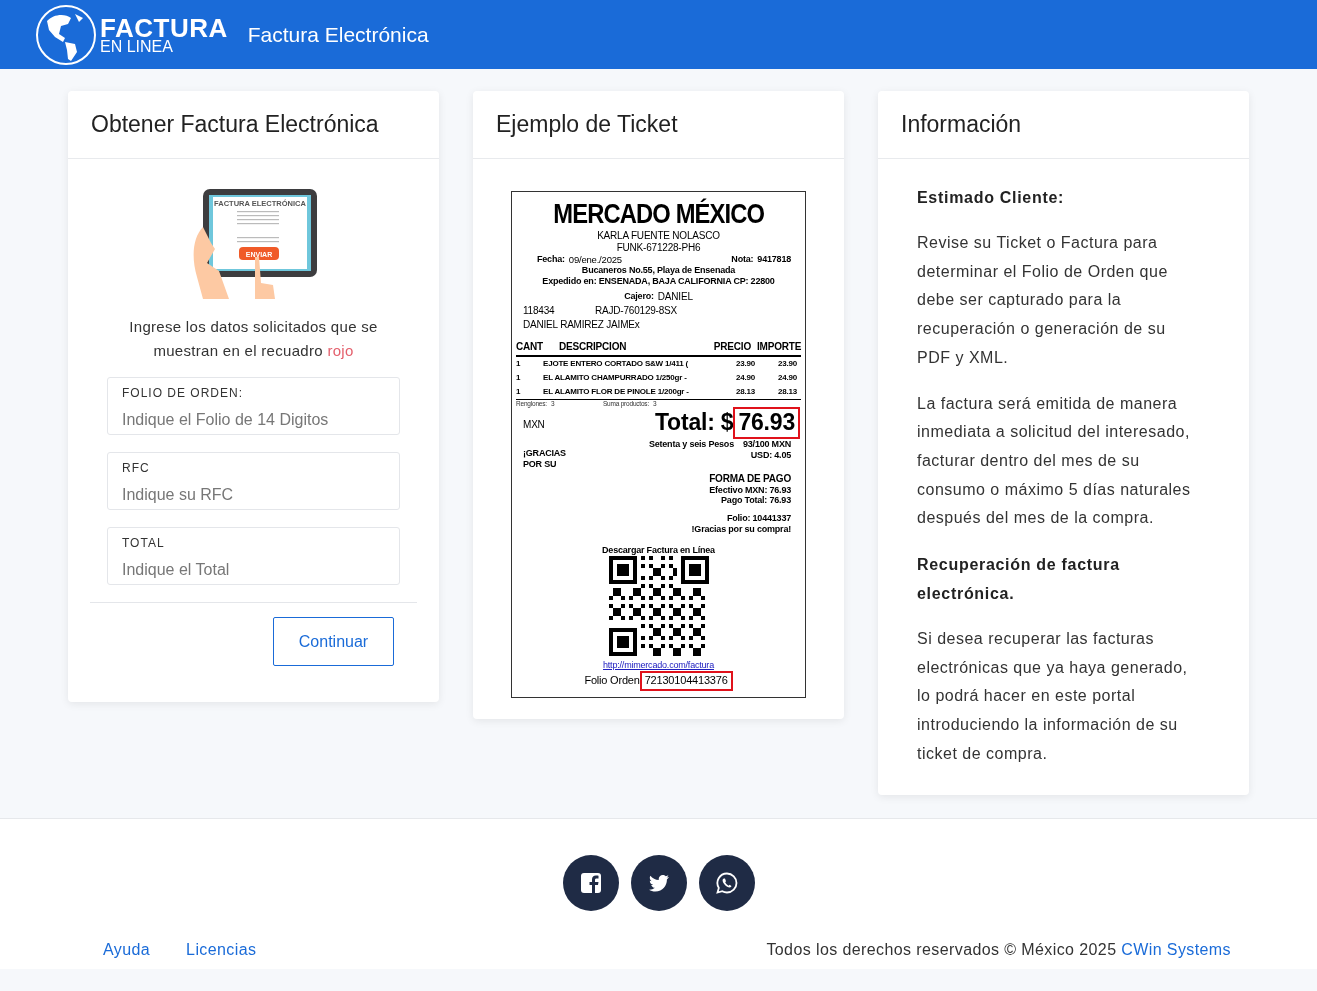  What do you see at coordinates (770, 455) in the screenshot?
I see `receipt-text: USD: 4.05` at bounding box center [770, 455].